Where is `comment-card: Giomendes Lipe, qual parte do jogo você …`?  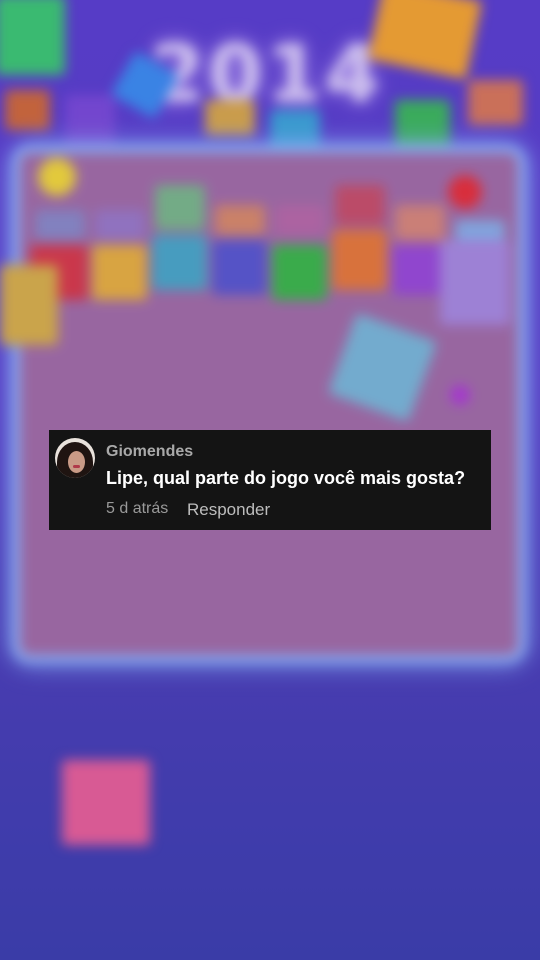
comment-card: Giomendes Lipe, qual parte do jogo você … is located at coordinates (270, 480).